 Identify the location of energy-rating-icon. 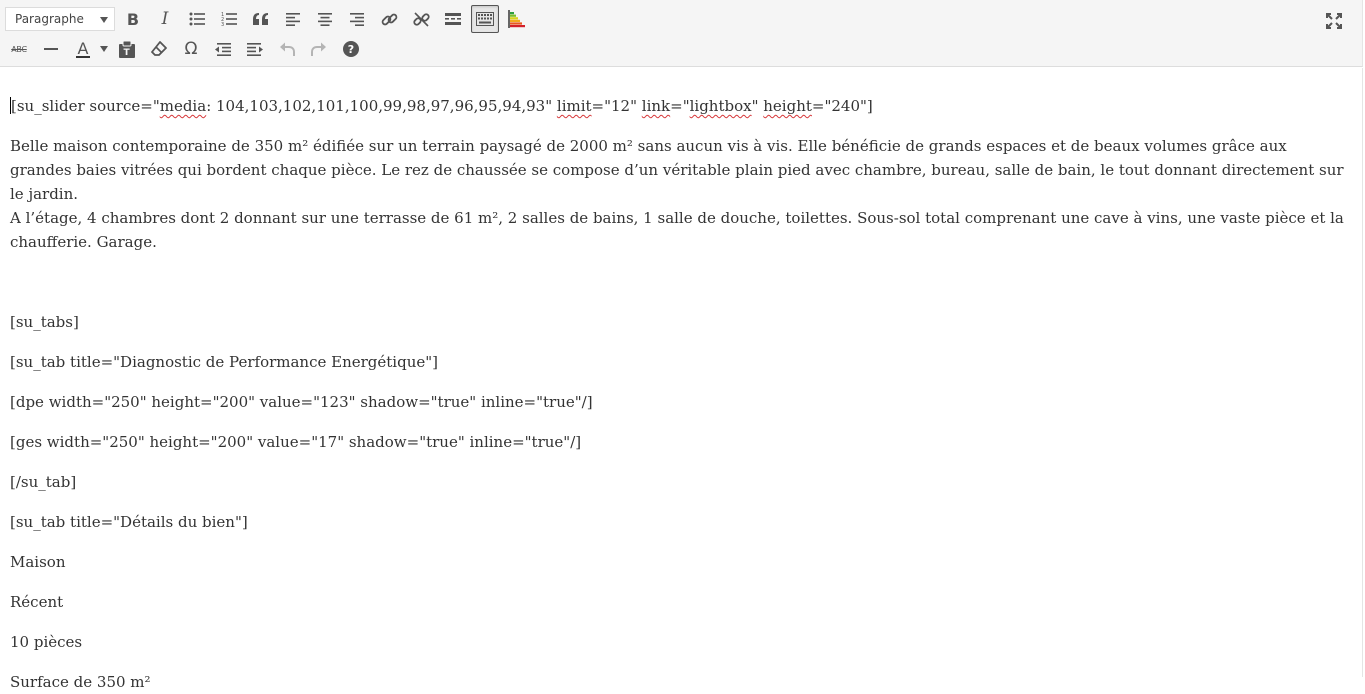
(516, 19).